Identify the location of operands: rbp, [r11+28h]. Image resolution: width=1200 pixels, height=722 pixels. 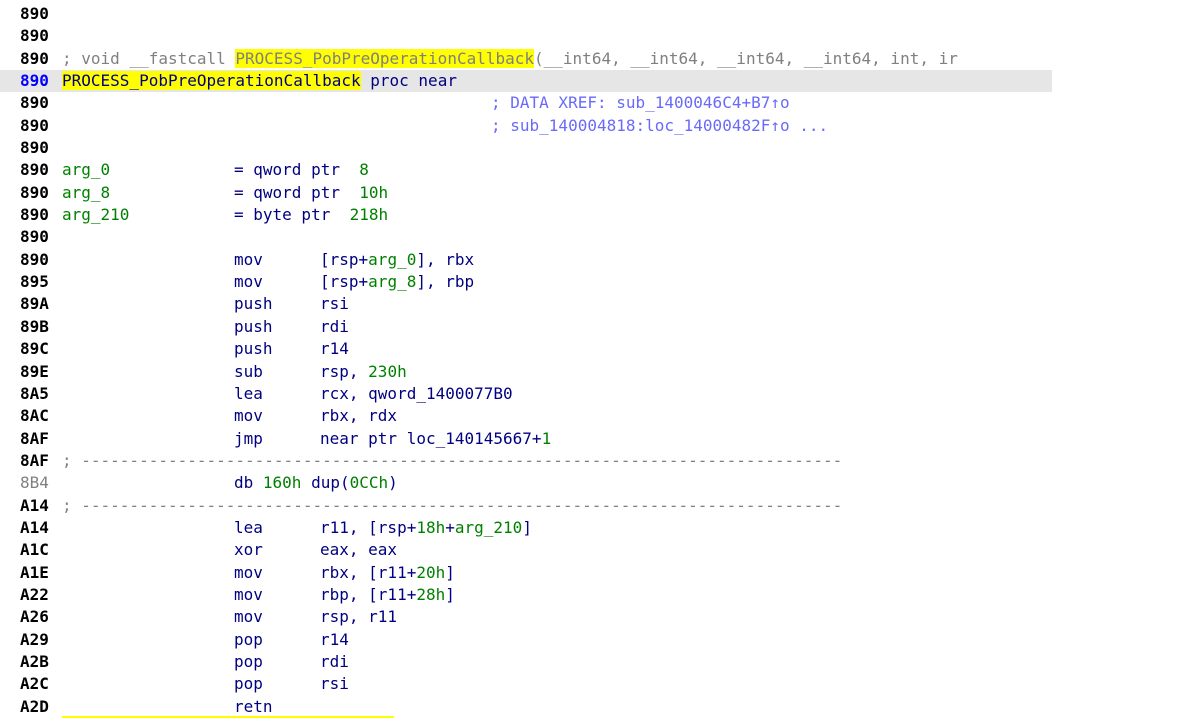
(387, 595).